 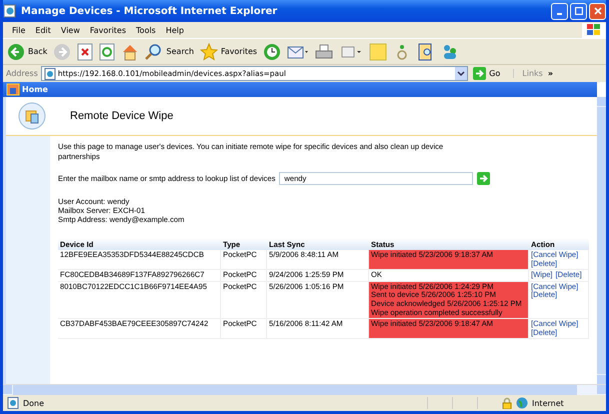 I want to click on home-title: Home, so click(x=35, y=89).